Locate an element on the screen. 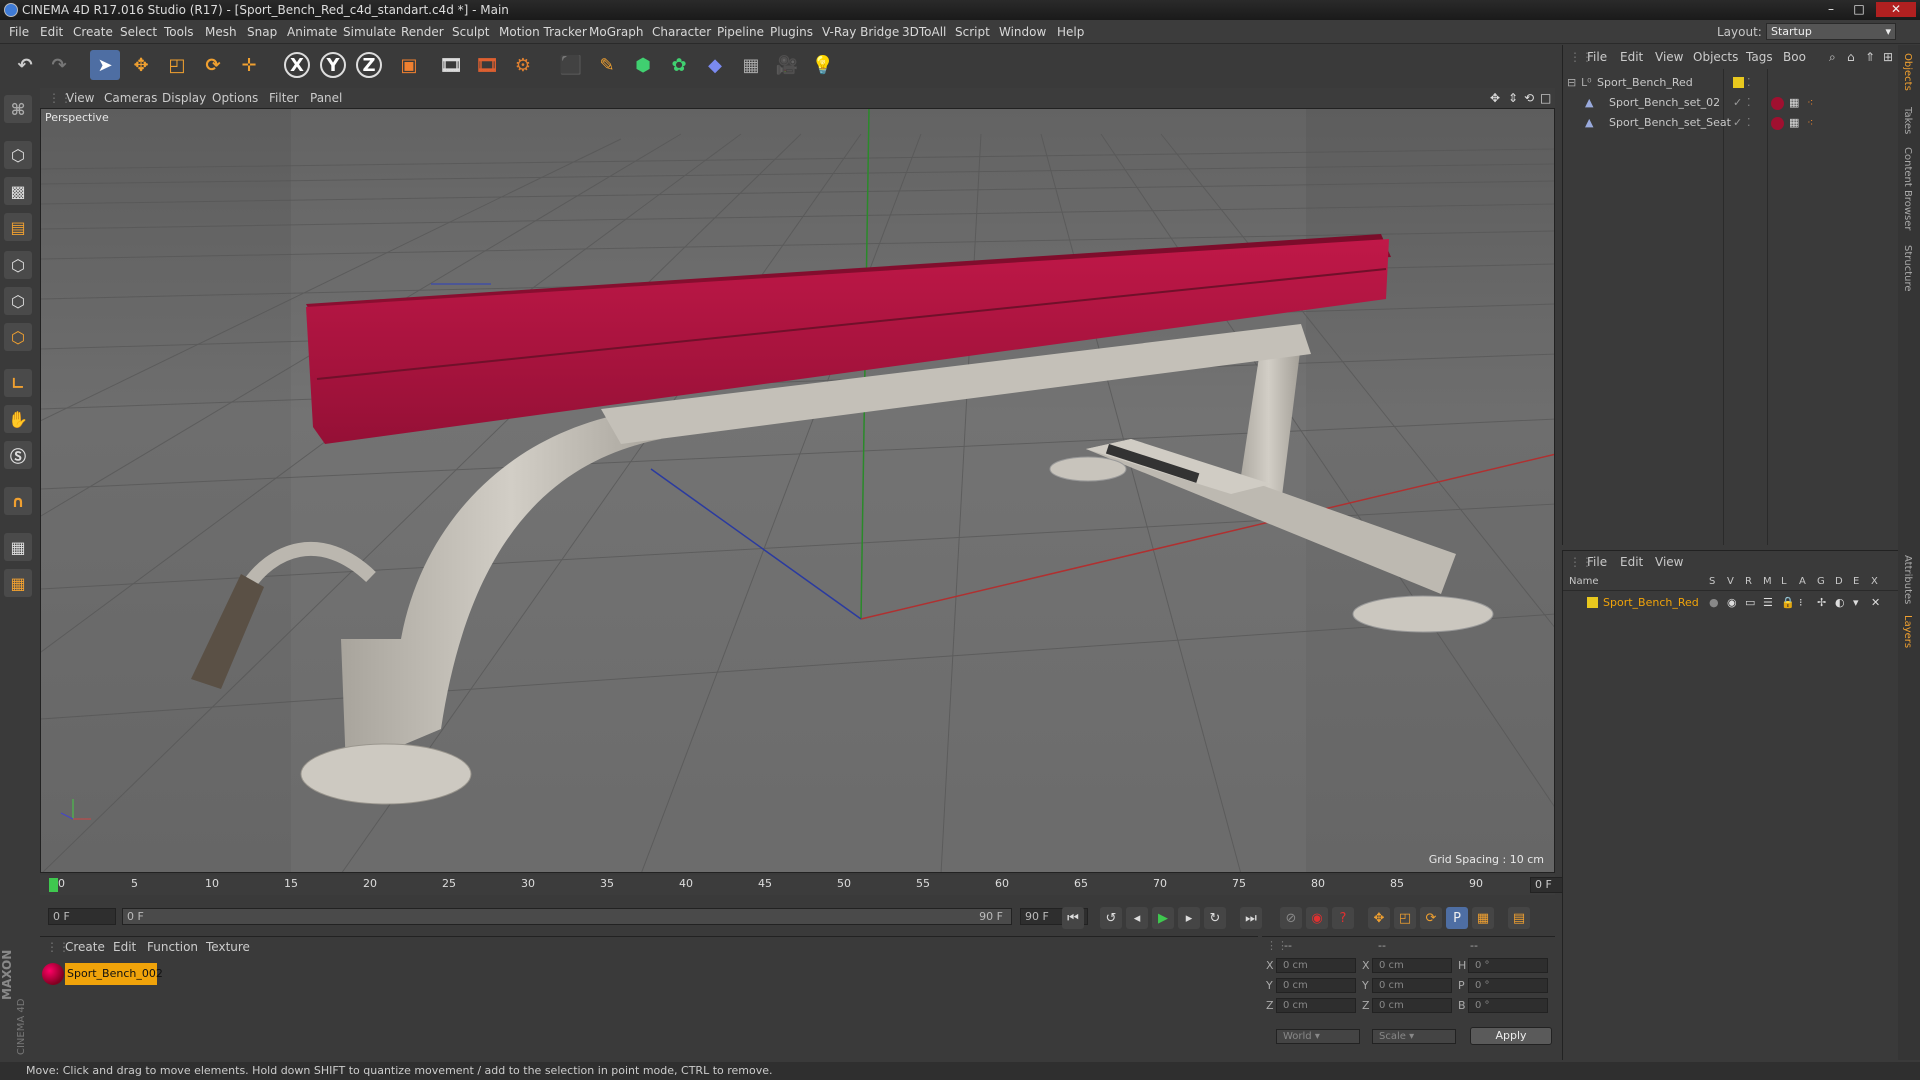  rot-h-field: 0 ° is located at coordinates (1508, 965).